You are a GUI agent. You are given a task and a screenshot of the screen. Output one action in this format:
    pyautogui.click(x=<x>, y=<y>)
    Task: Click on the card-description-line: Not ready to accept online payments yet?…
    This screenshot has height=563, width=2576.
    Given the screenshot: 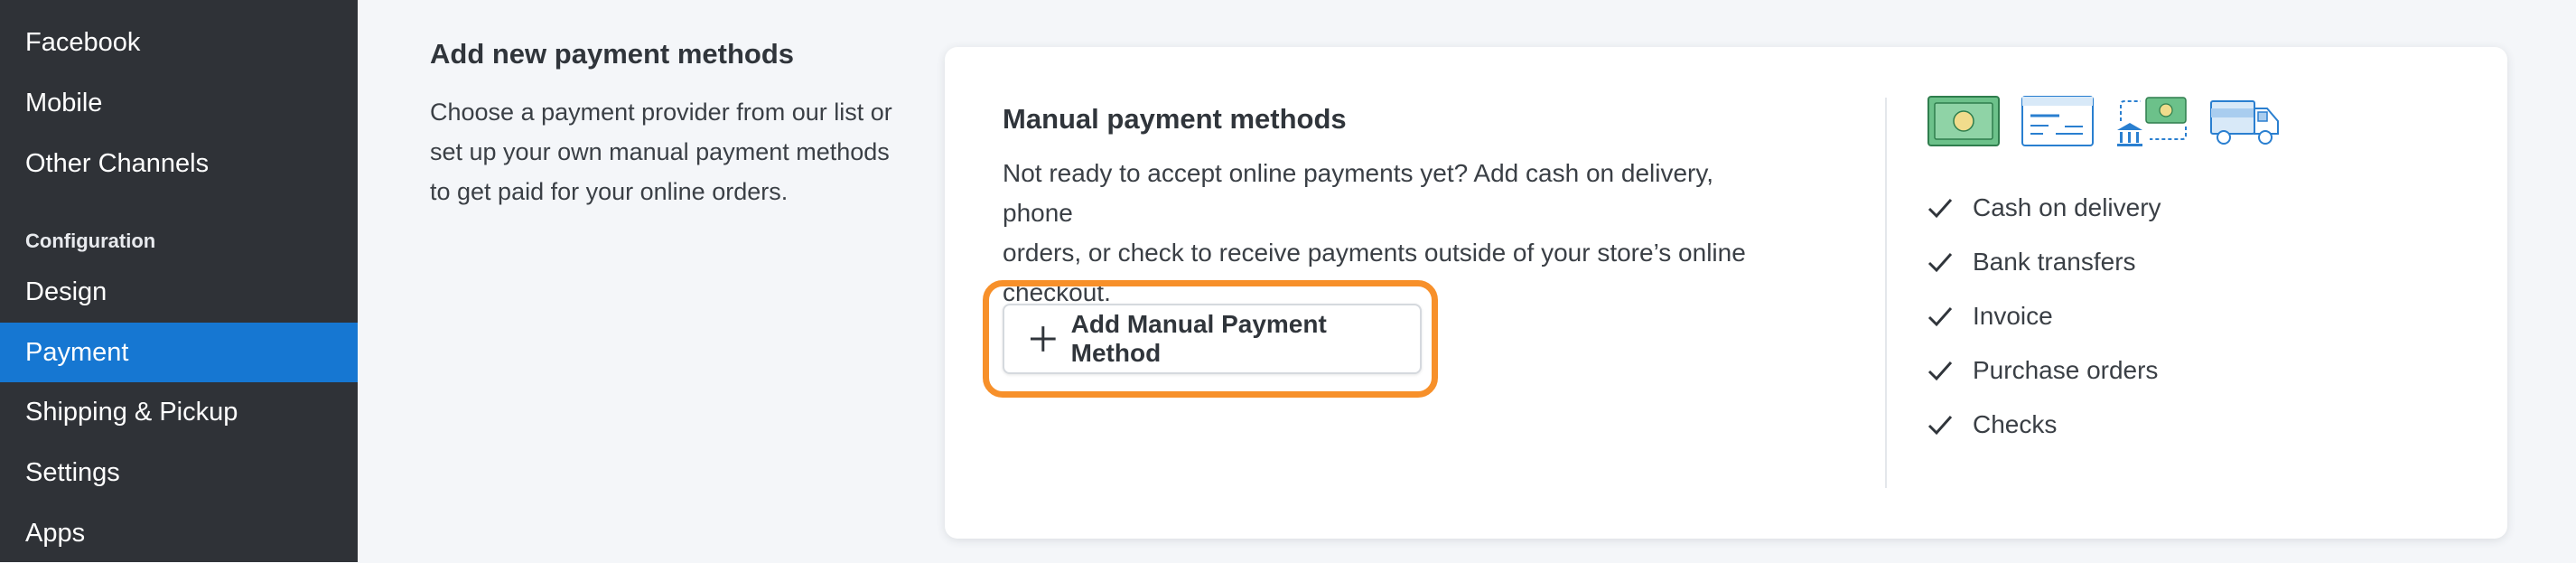 What is the action you would take?
    pyautogui.click(x=1358, y=193)
    